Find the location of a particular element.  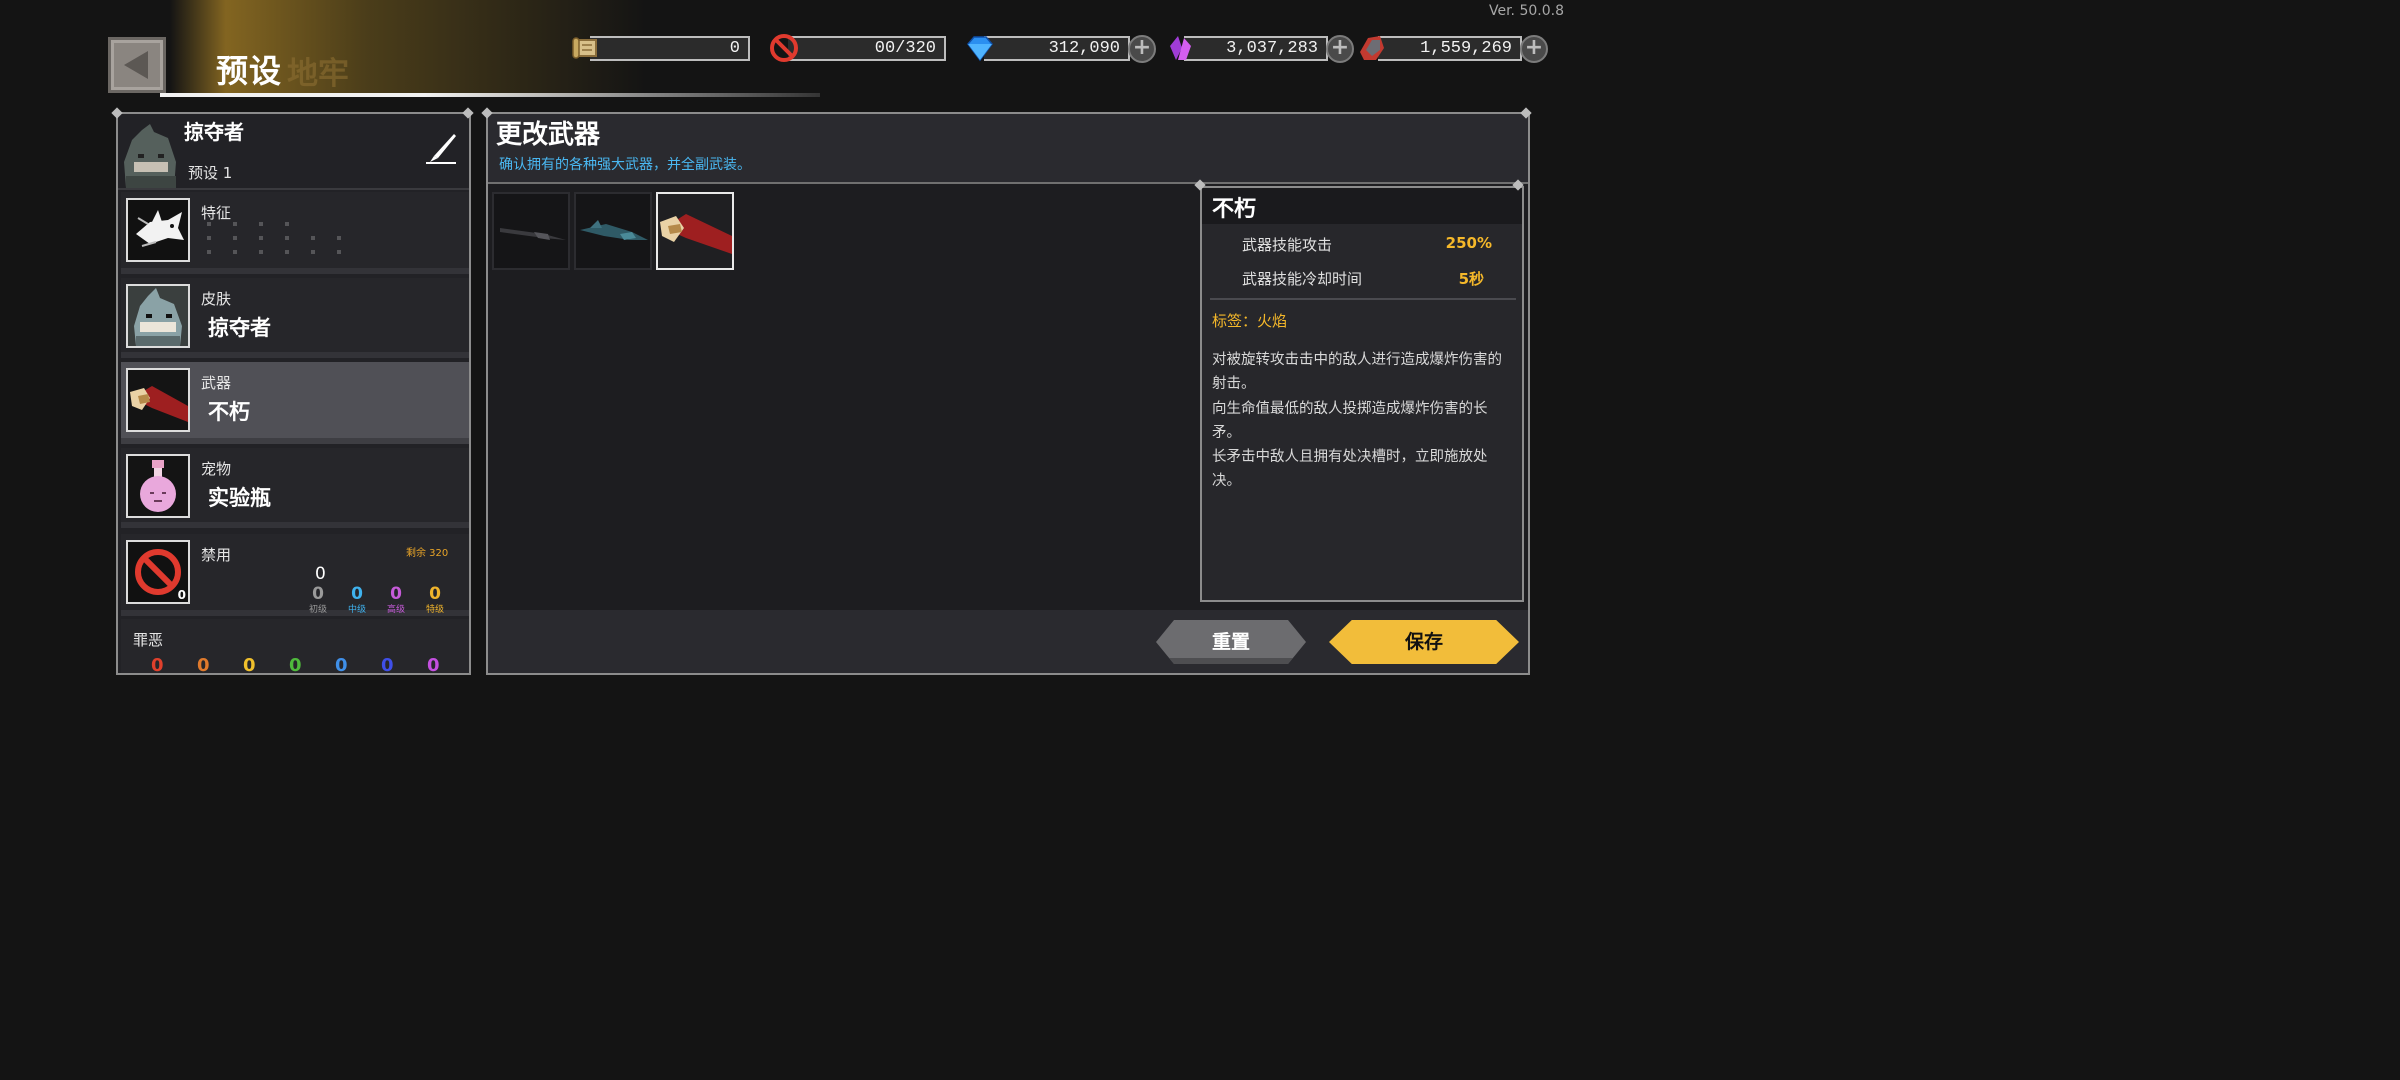

purple-crystal-icon is located at coordinates (1180, 48).